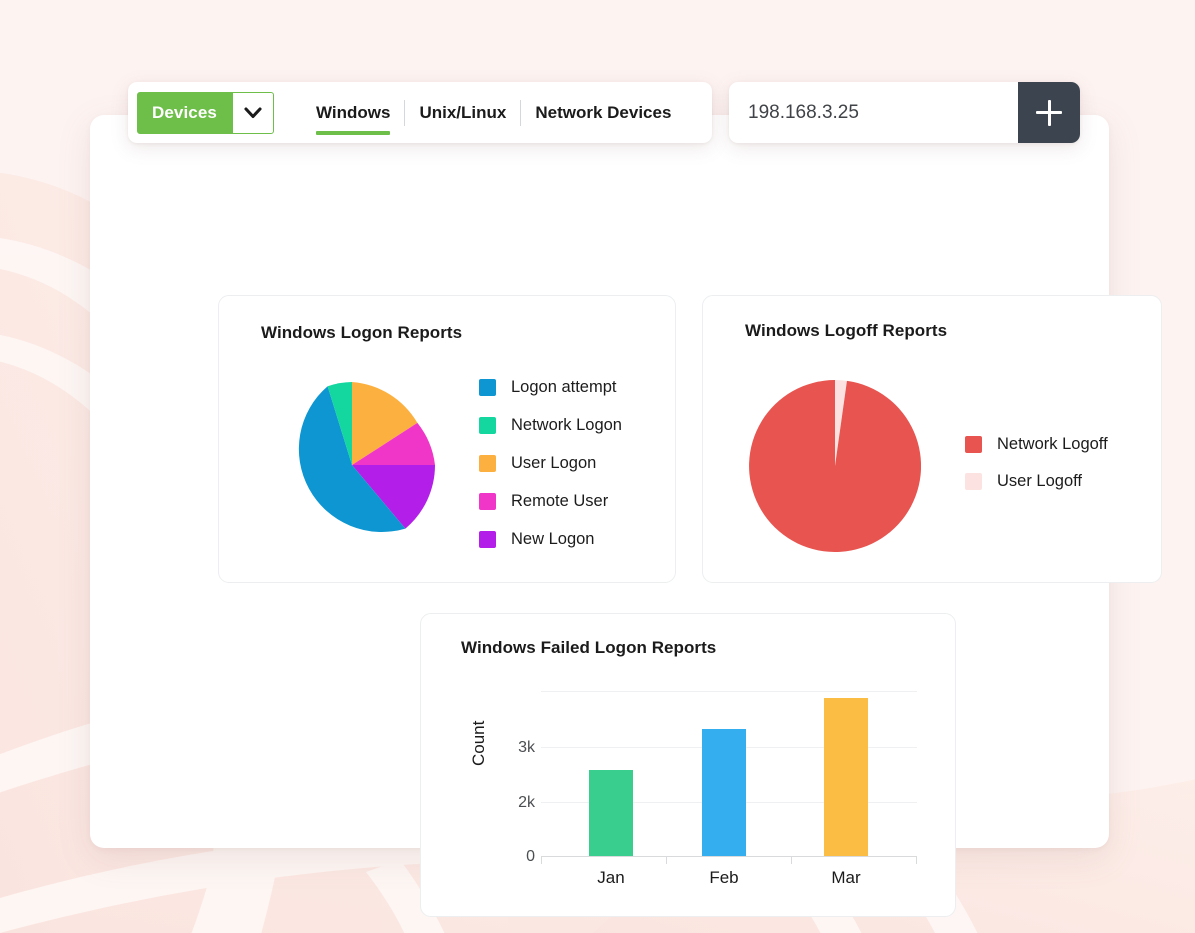 The width and height of the screenshot is (1195, 933). I want to click on ytick-label-3k: 3k, so click(526, 747).